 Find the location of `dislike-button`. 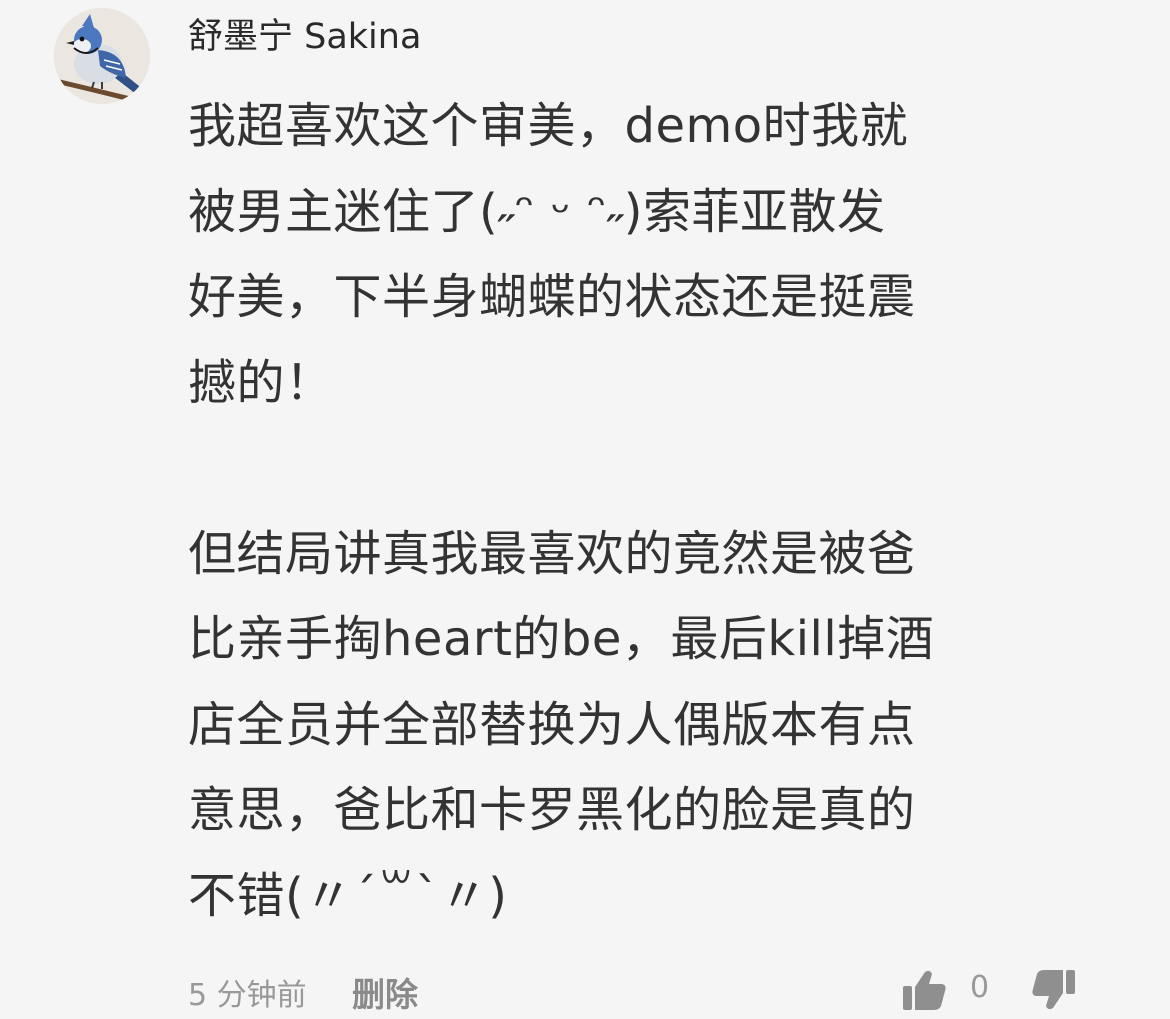

dislike-button is located at coordinates (1054, 990).